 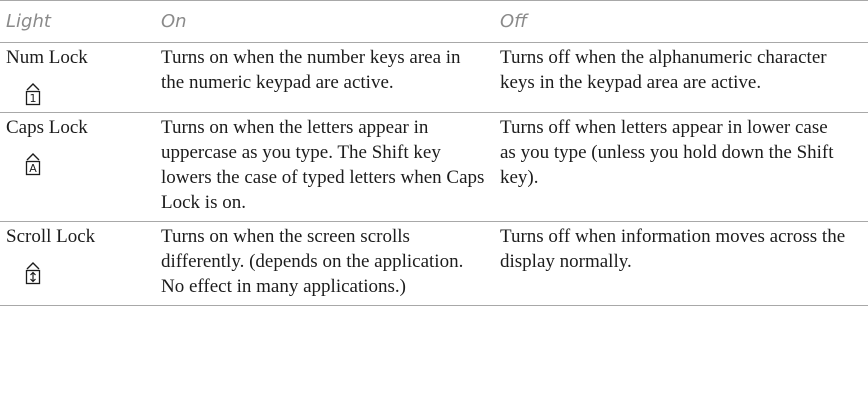 What do you see at coordinates (33, 168) in the screenshot?
I see `svg-text: A` at bounding box center [33, 168].